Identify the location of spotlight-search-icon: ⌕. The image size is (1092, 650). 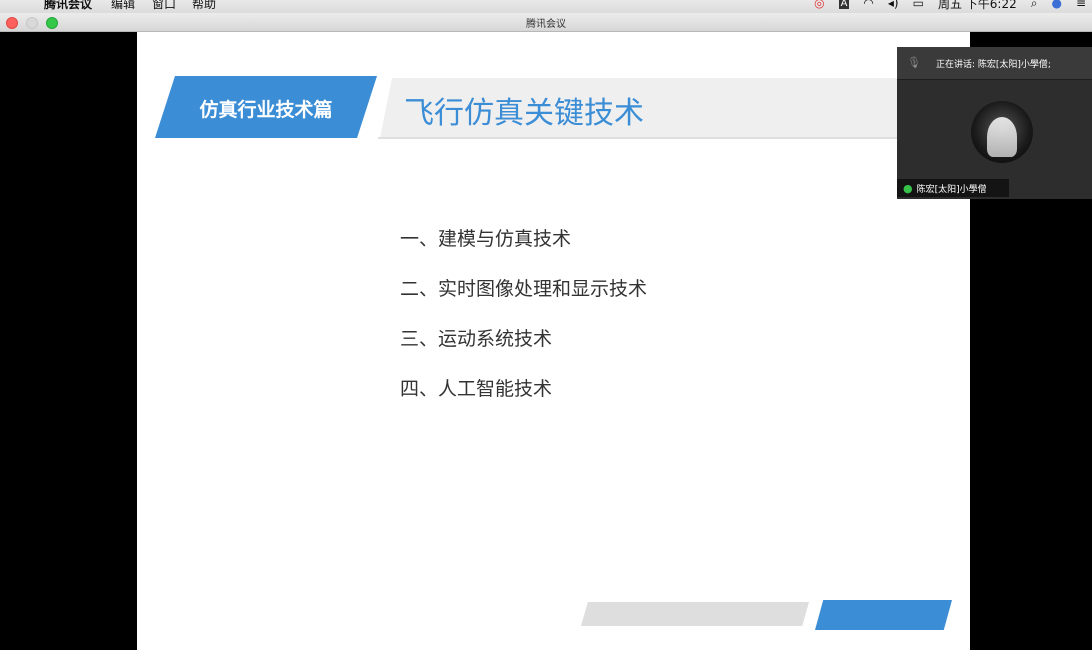
(1034, 5).